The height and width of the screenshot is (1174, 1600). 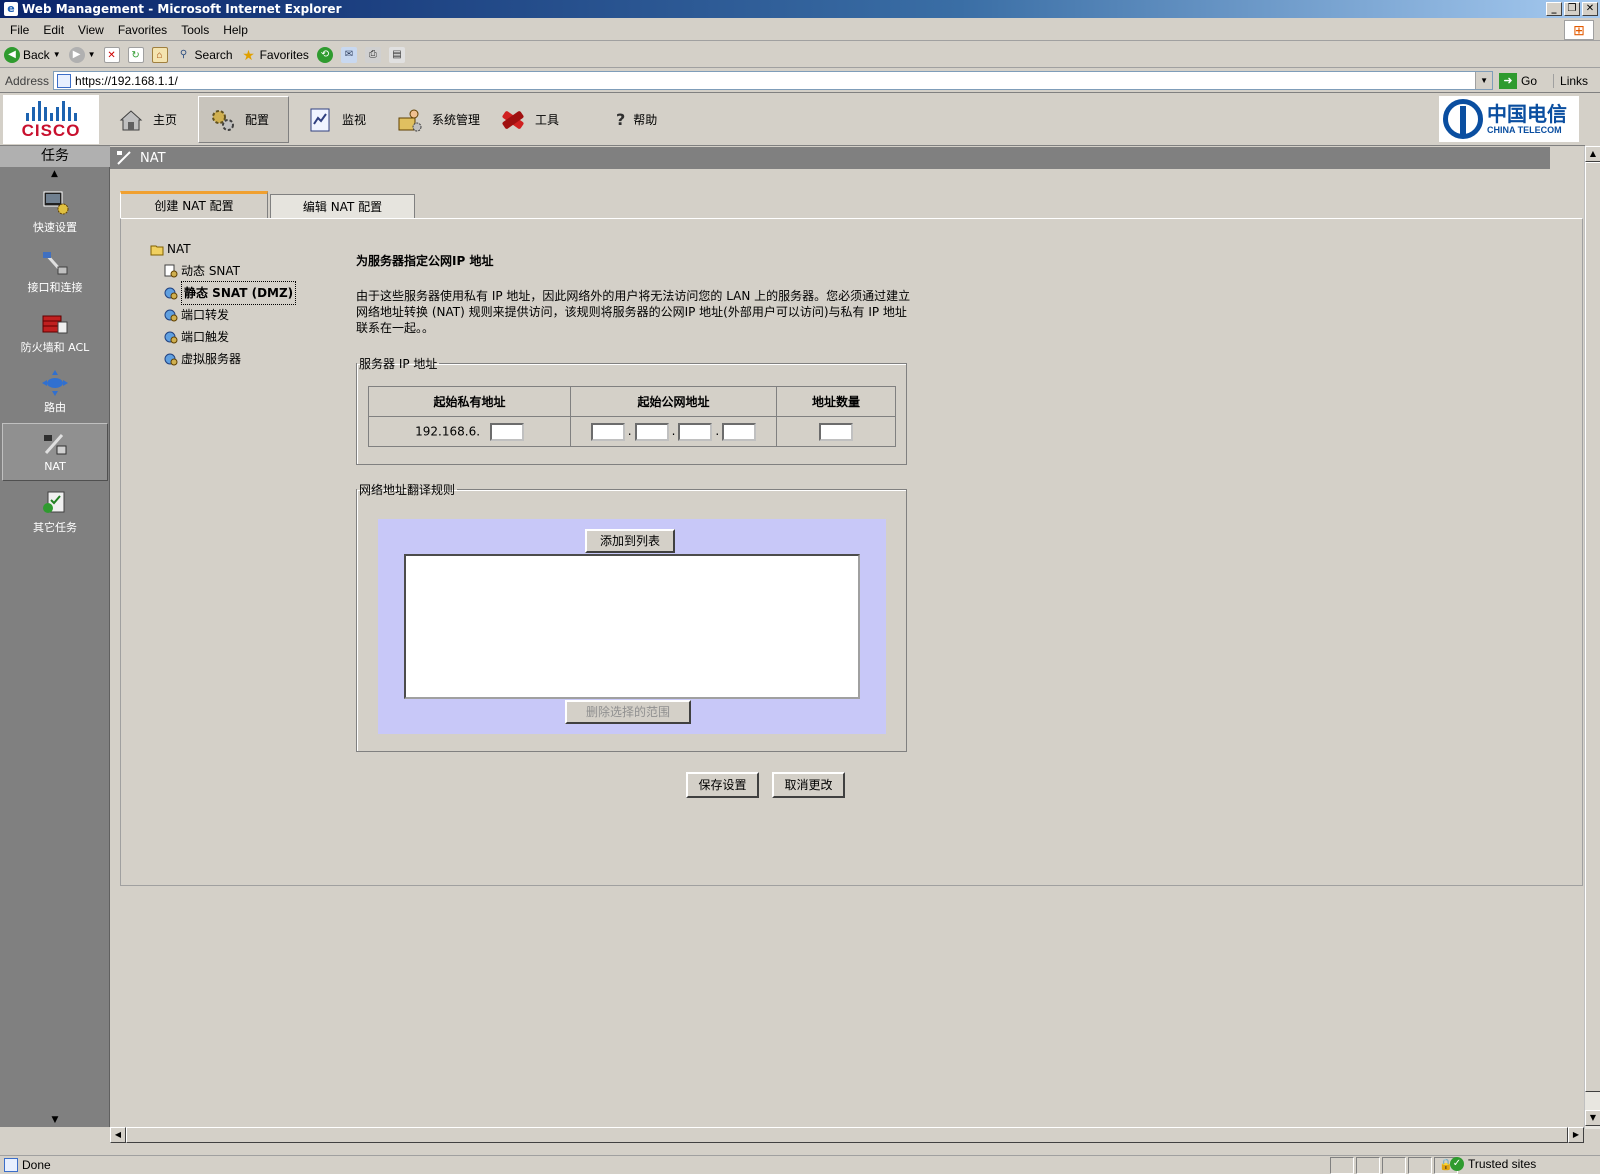 What do you see at coordinates (1592, 627) in the screenshot?
I see `vertical-scroll-thumb` at bounding box center [1592, 627].